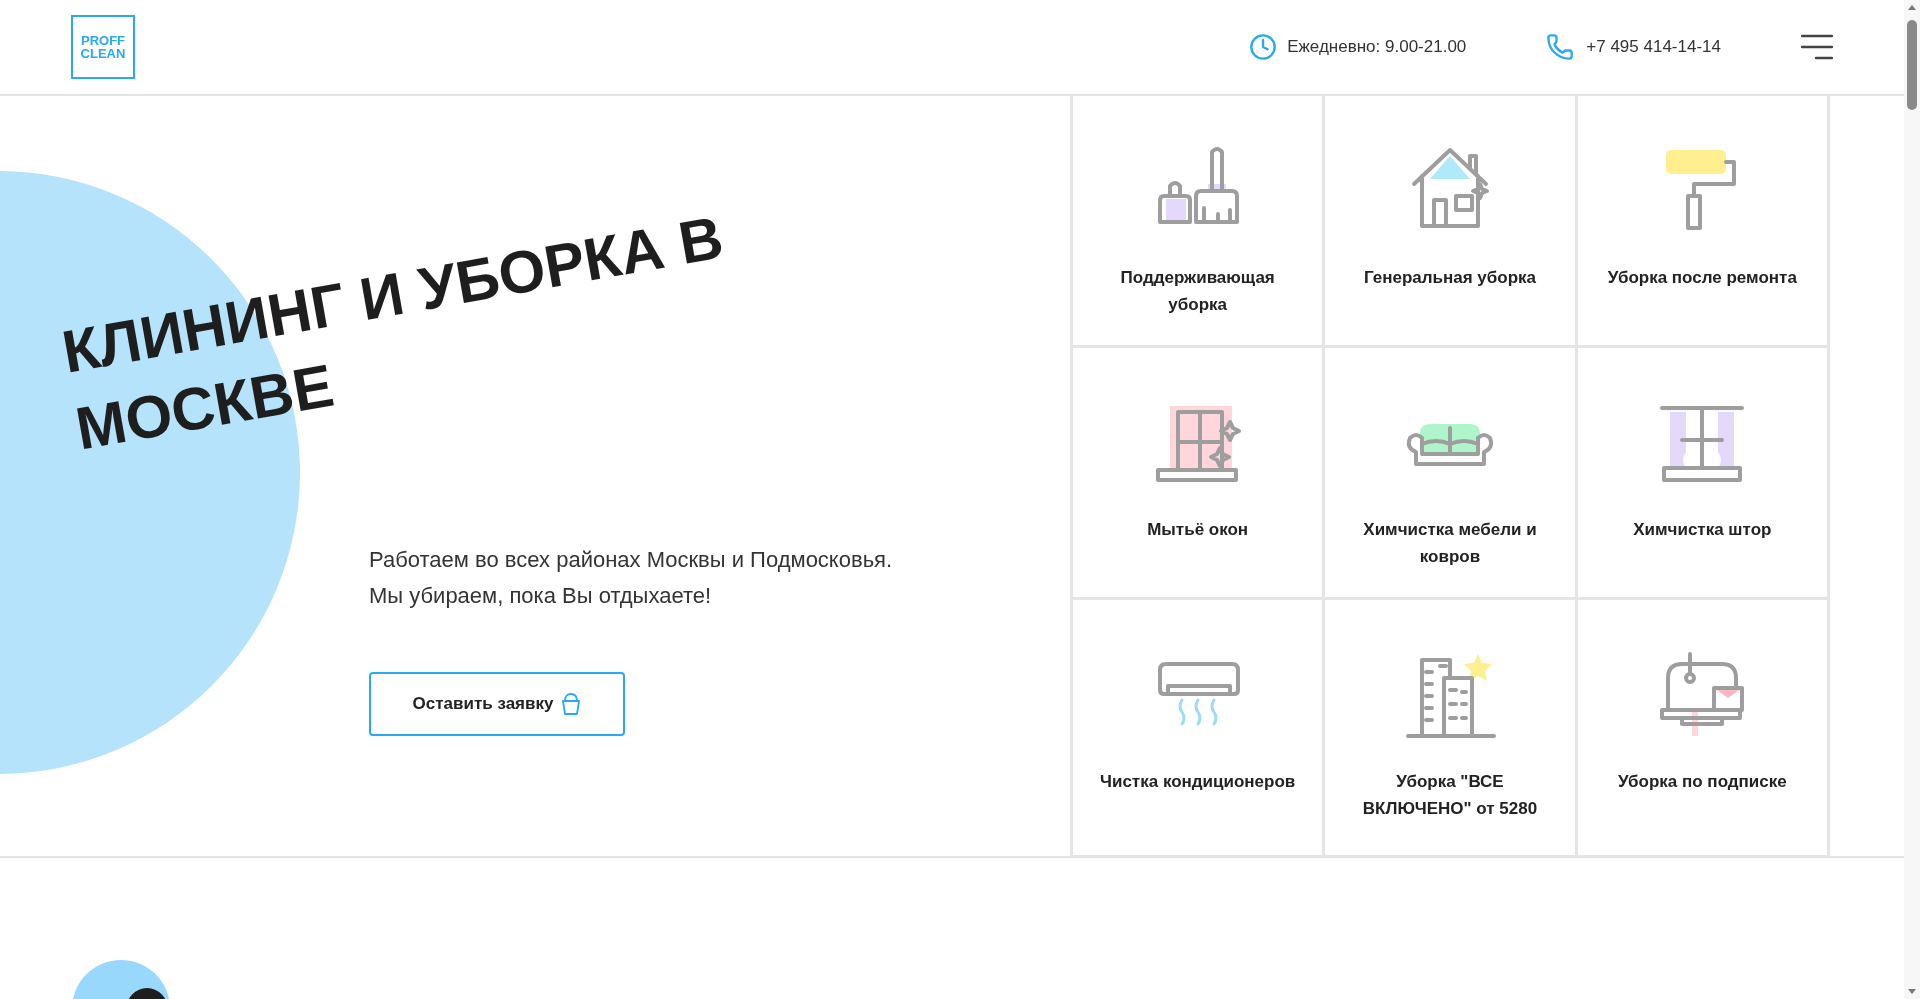 The width and height of the screenshot is (1920, 999). I want to click on scrollbar-thumb, so click(1912, 65).